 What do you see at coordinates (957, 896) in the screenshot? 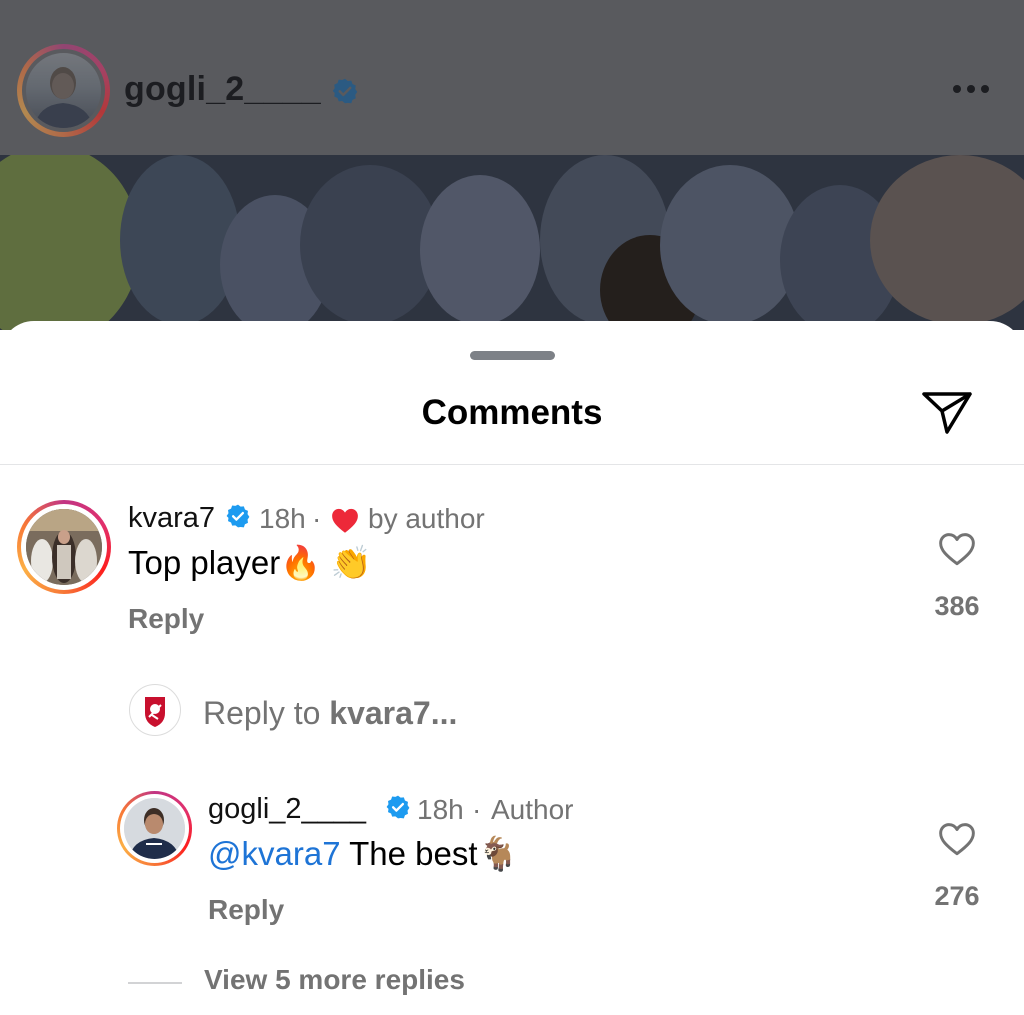
I see `like-count: 276` at bounding box center [957, 896].